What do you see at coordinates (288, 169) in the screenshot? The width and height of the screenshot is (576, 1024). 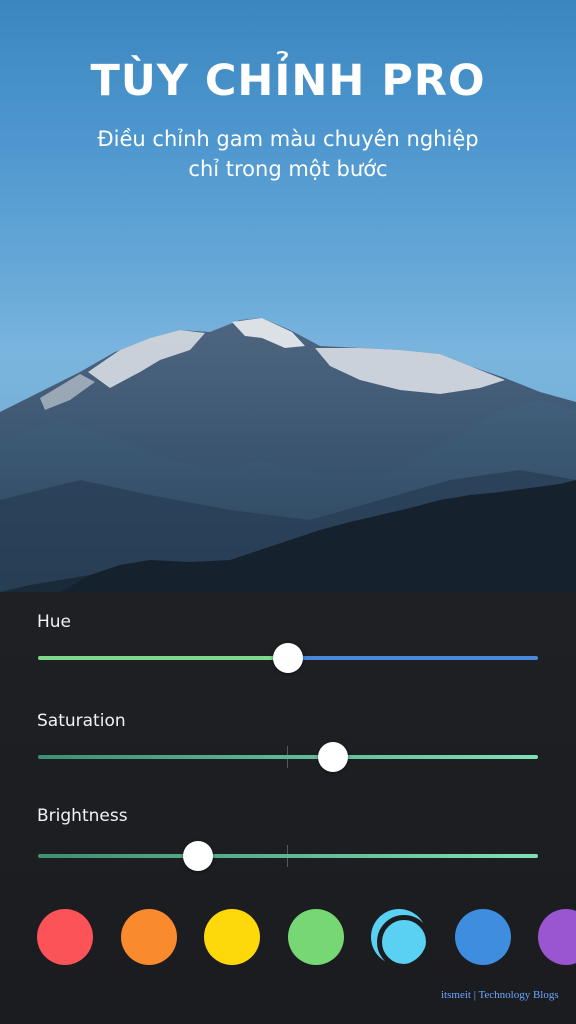 I see `subtitle-line-2: chỉ trong một bước` at bounding box center [288, 169].